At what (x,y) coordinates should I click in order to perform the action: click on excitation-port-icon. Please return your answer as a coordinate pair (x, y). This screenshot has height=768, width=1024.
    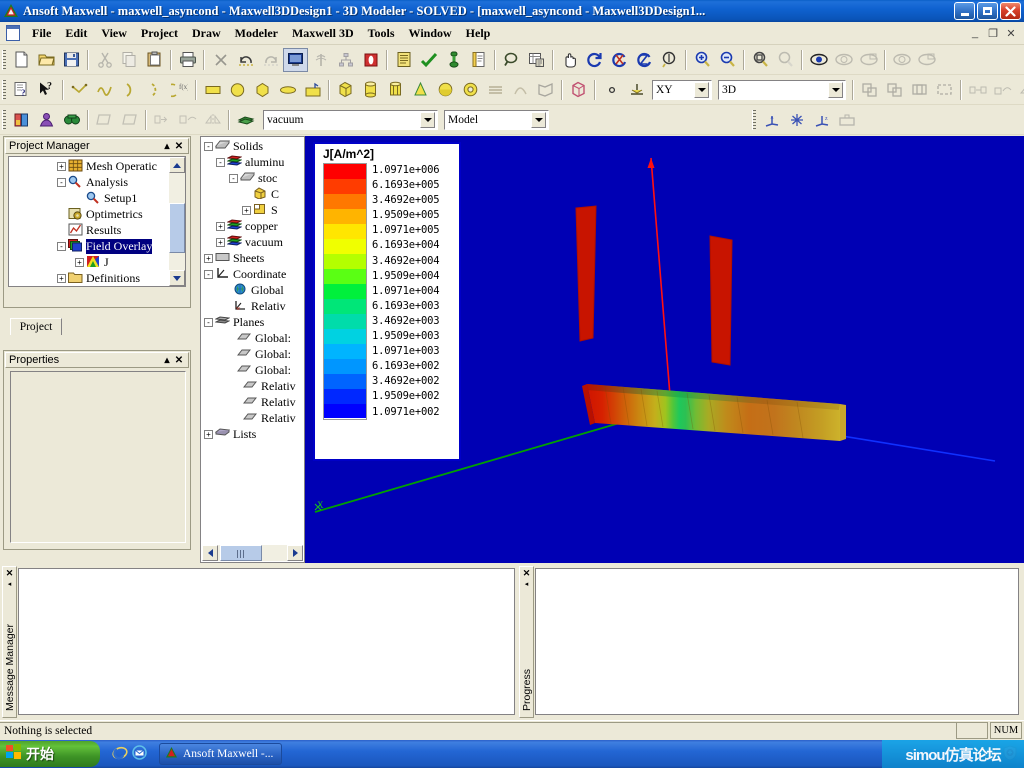
    Looking at the image, I should click on (370, 60).